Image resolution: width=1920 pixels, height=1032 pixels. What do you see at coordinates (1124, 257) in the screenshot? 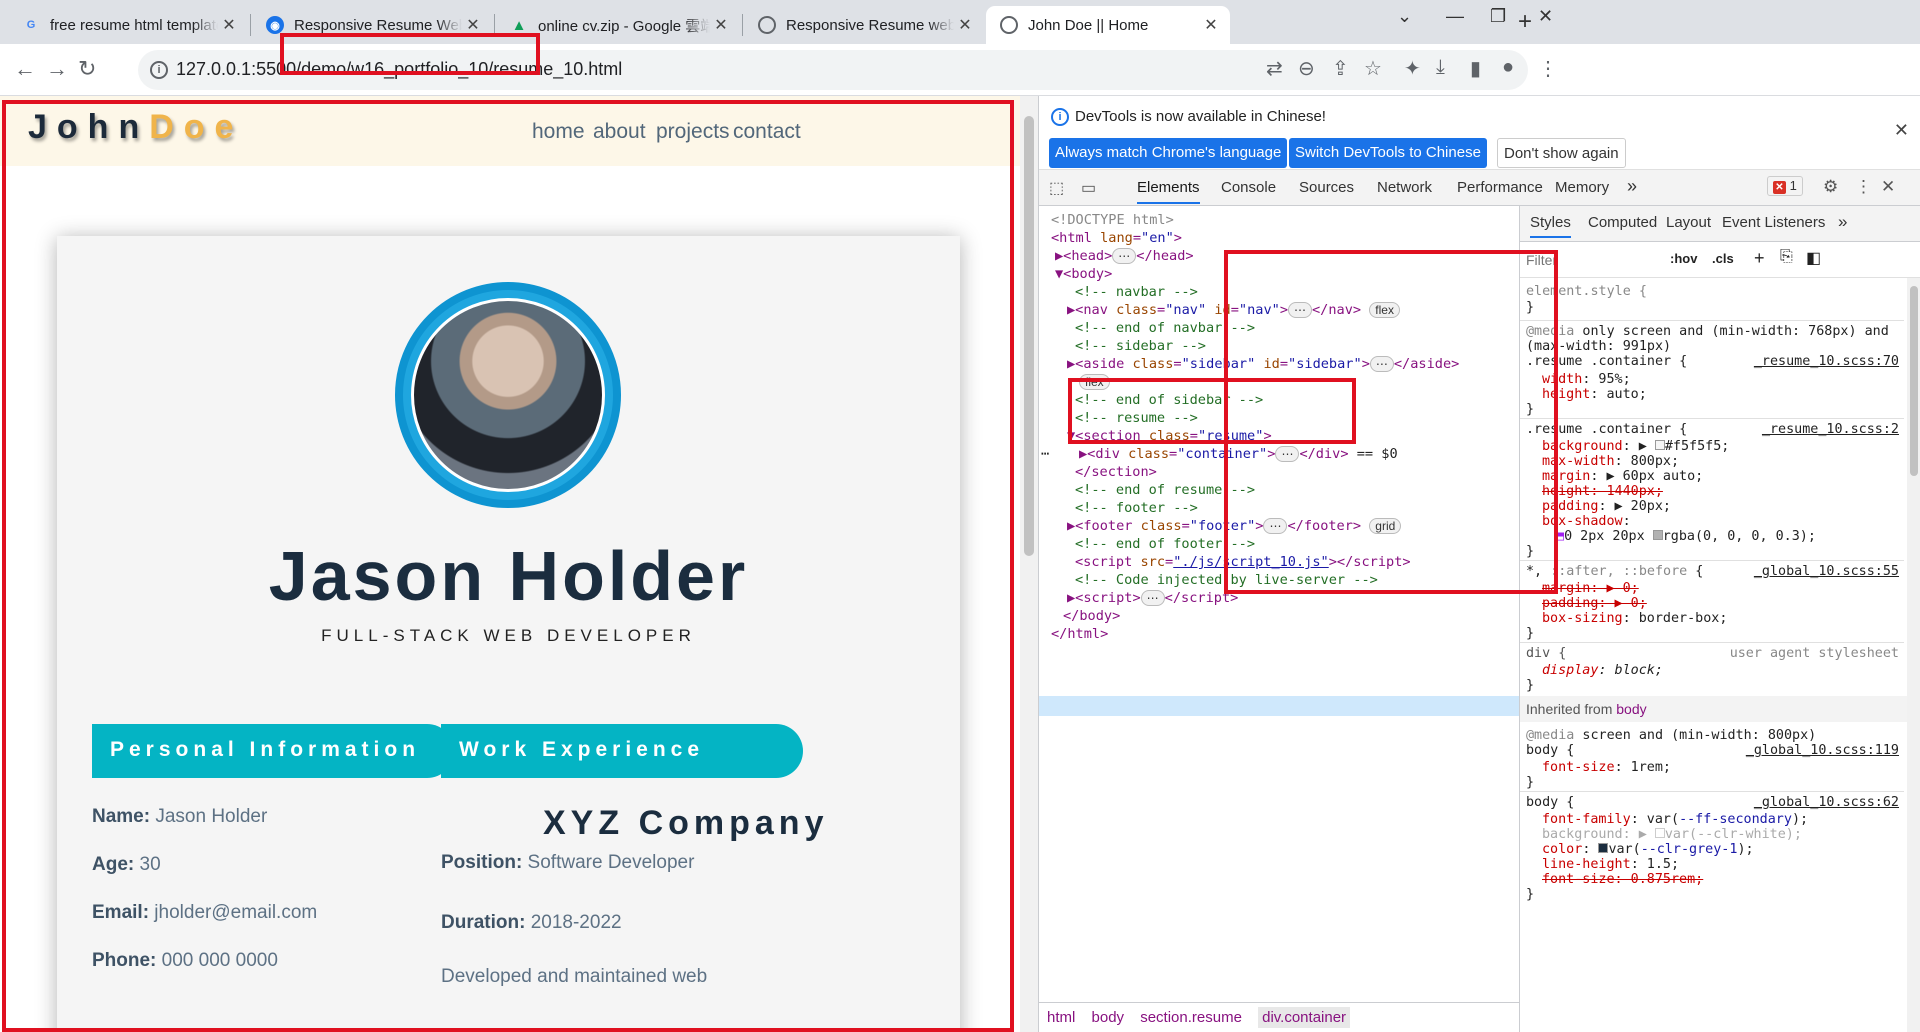
I see `dom-line: ▶<head> ⋯ </head>` at bounding box center [1124, 257].